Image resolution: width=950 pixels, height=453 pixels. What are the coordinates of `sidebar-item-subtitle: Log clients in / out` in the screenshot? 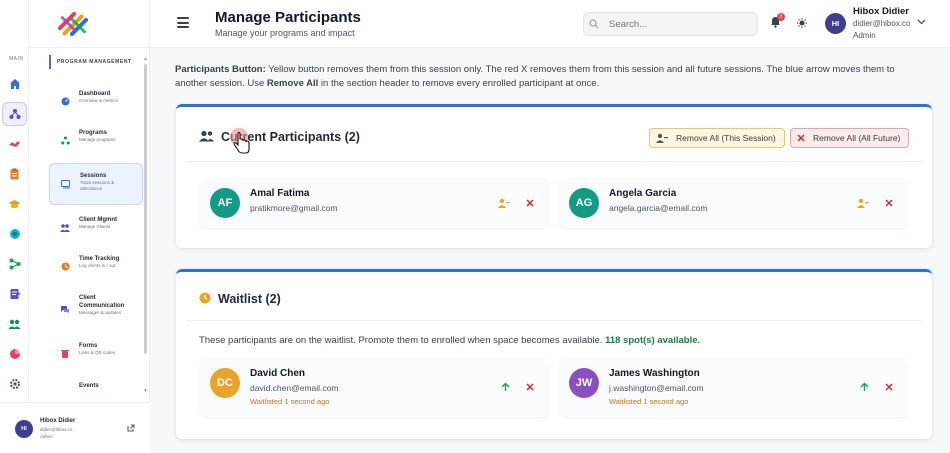 It's located at (97, 265).